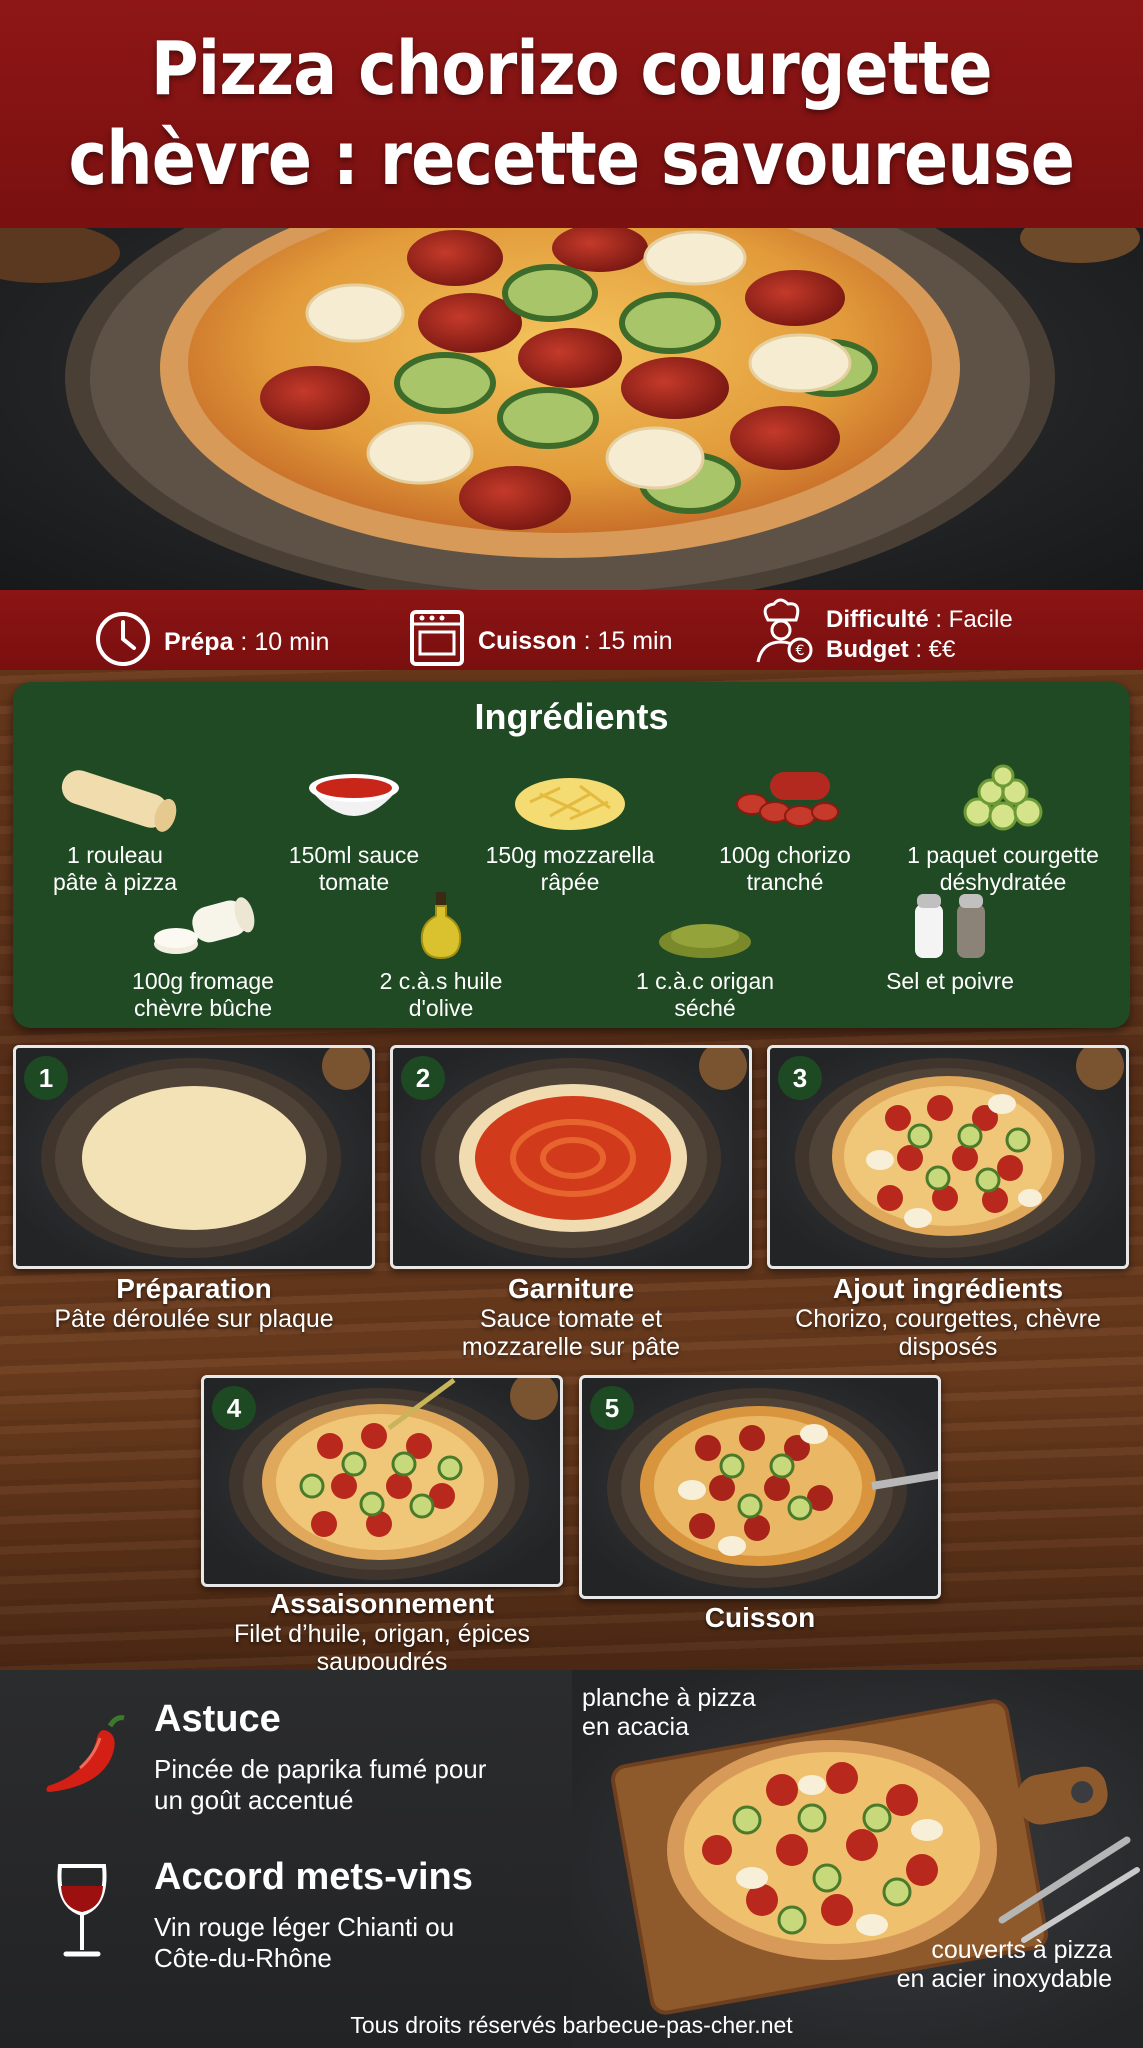  I want to click on step-number: 3, so click(800, 1078).